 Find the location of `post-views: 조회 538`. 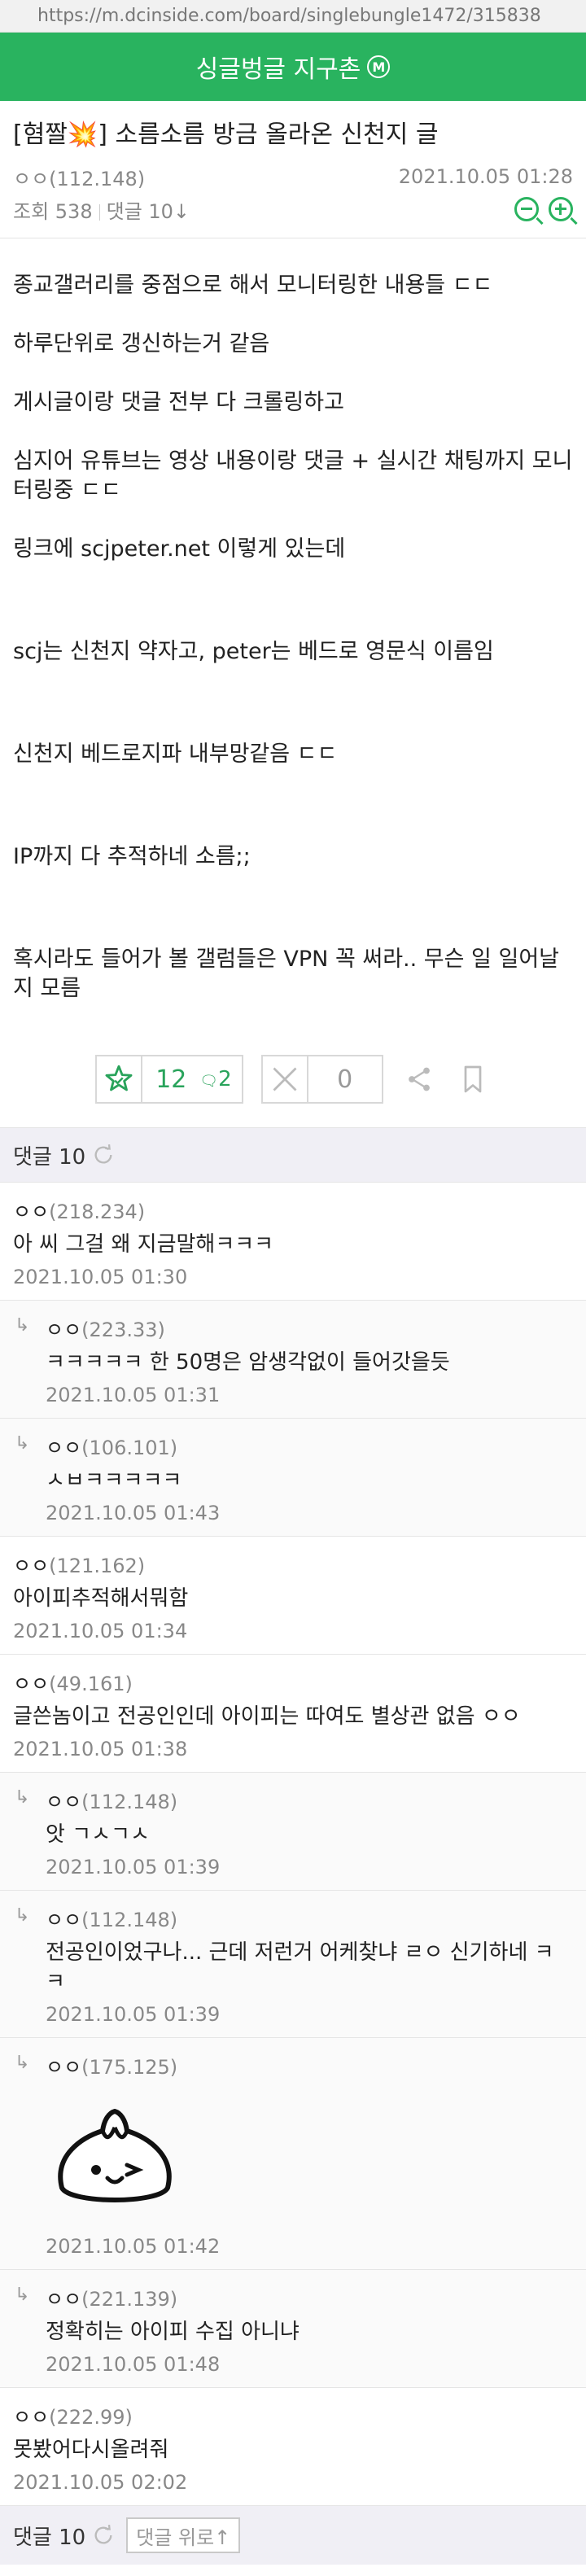

post-views: 조회 538 is located at coordinates (53, 211).